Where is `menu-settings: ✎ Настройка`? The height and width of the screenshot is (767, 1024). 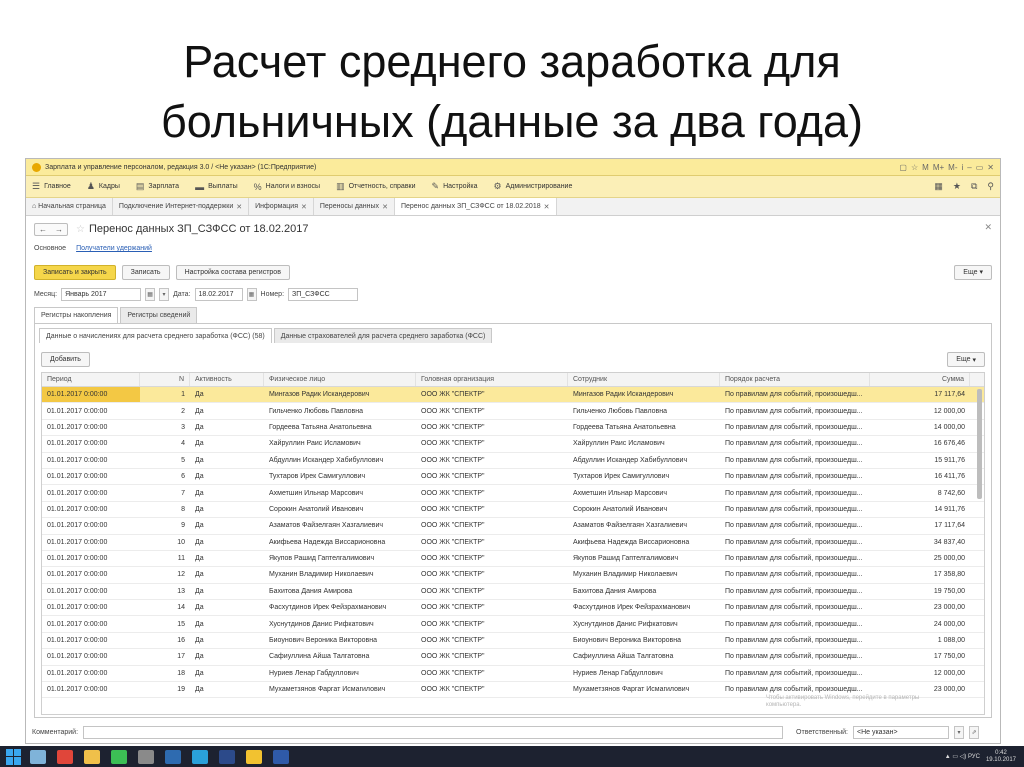
menu-settings: ✎ Настройка is located at coordinates (455, 186).